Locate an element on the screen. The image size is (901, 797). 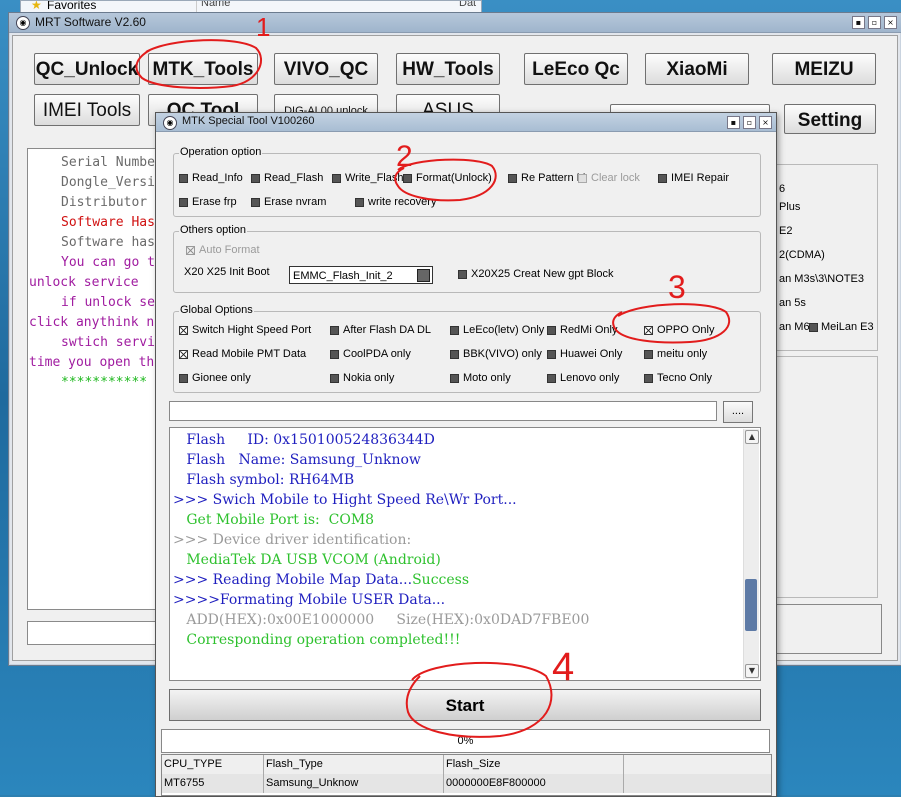
read-flash-checkbox: Read_Flash is located at coordinates (287, 178).